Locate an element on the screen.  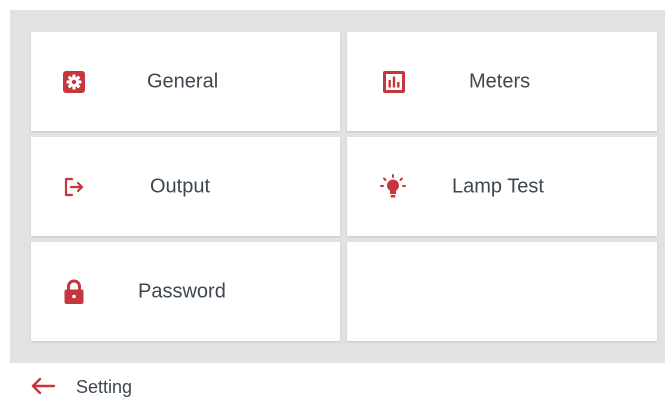
tile-lamp-test-label: Lamp Test is located at coordinates (498, 186).